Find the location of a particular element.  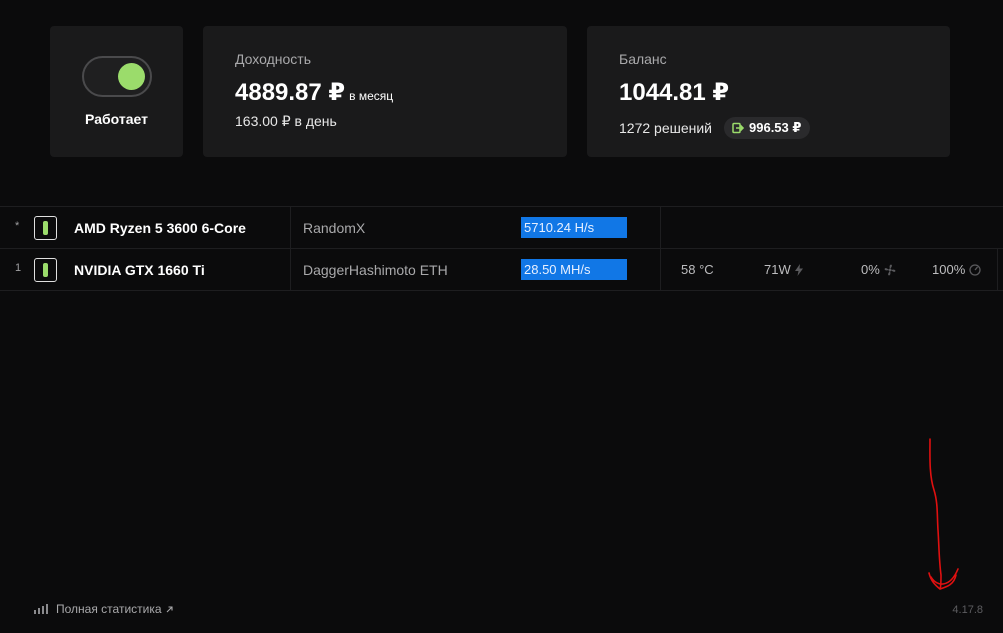

full-stats-link: Полная статистика is located at coordinates (103, 609).